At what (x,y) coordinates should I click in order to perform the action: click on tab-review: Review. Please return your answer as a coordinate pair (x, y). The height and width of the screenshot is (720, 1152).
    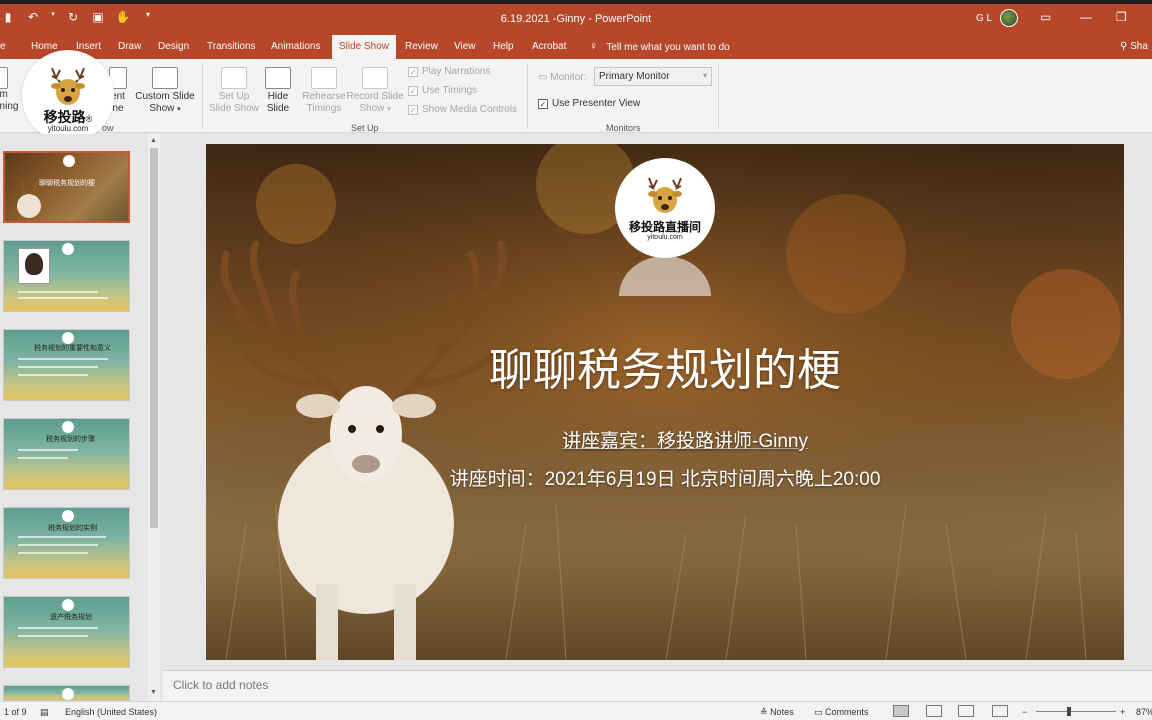
    Looking at the image, I should click on (421, 46).